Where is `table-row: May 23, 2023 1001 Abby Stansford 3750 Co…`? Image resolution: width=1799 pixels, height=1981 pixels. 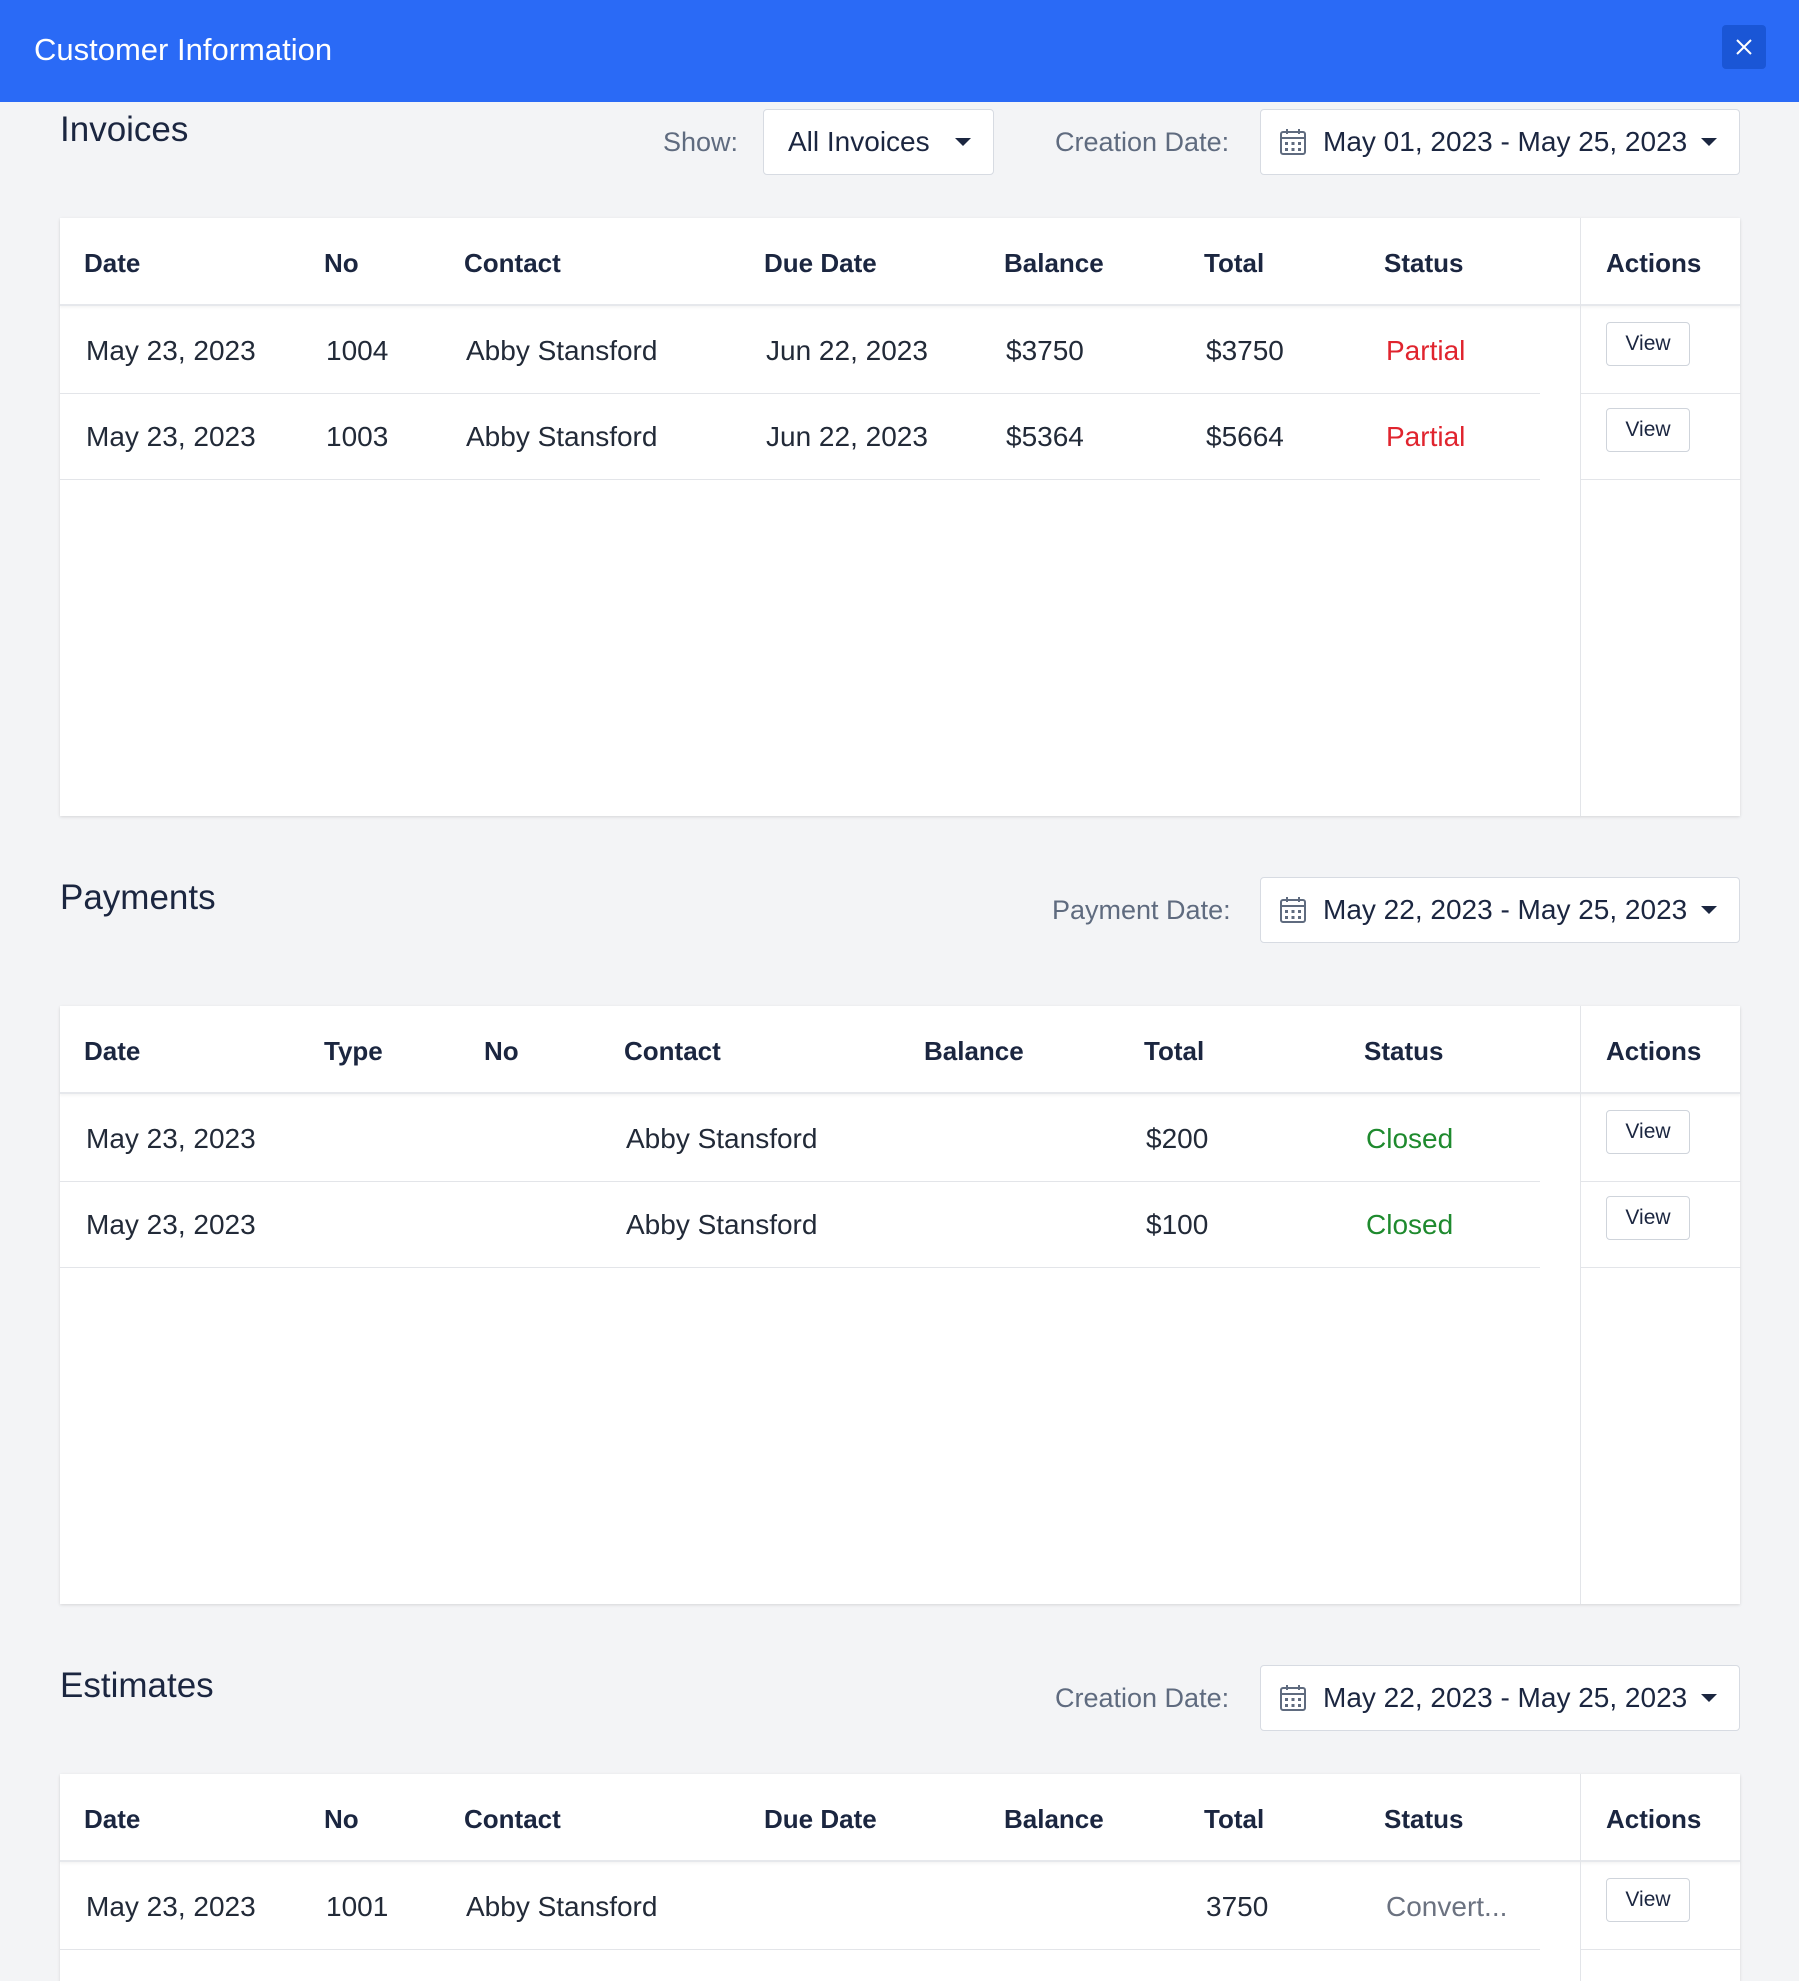 table-row: May 23, 2023 1001 Abby Stansford 3750 Co… is located at coordinates (800, 1907).